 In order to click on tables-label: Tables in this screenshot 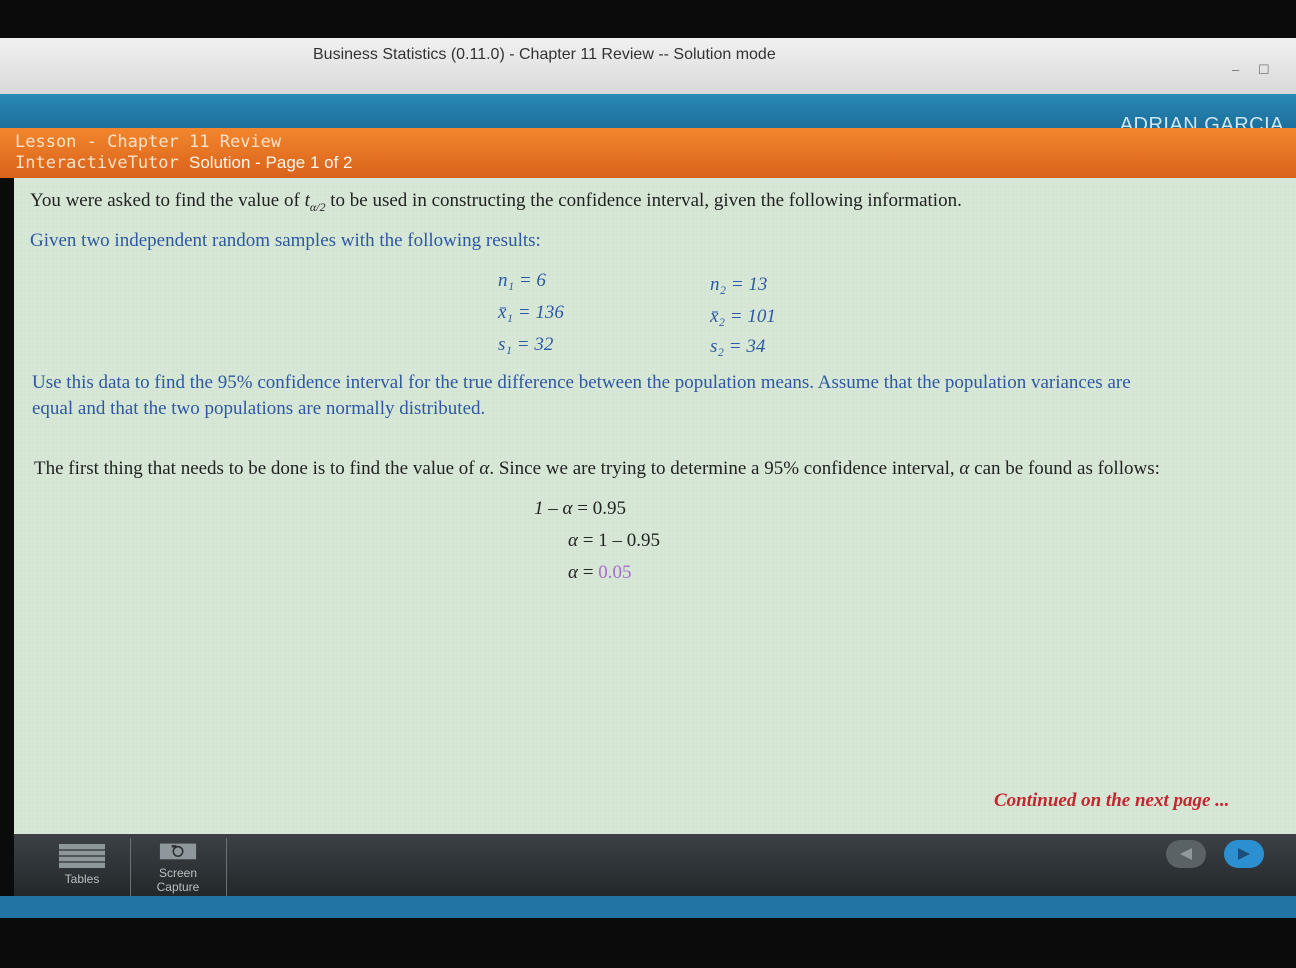, I will do `click(82, 879)`.